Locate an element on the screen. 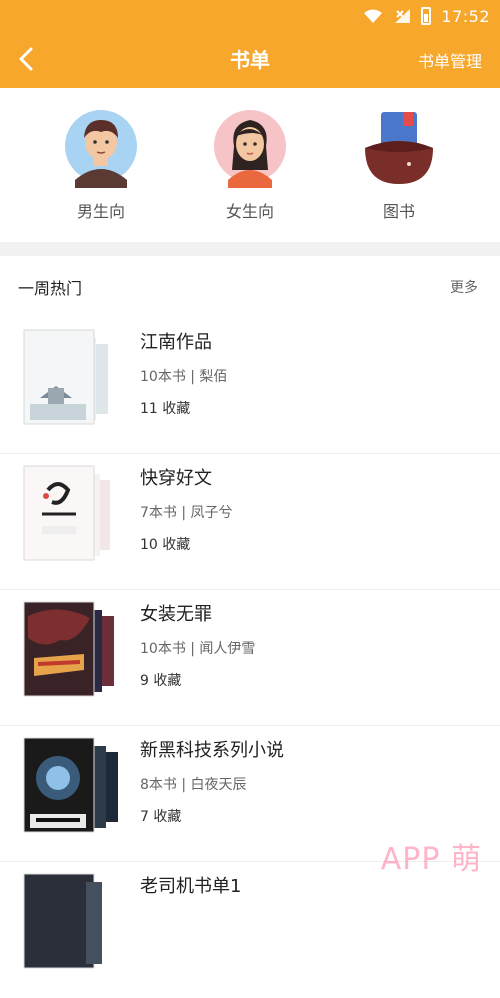 This screenshot has width=500, height=998. clock: 17:52 is located at coordinates (465, 16).